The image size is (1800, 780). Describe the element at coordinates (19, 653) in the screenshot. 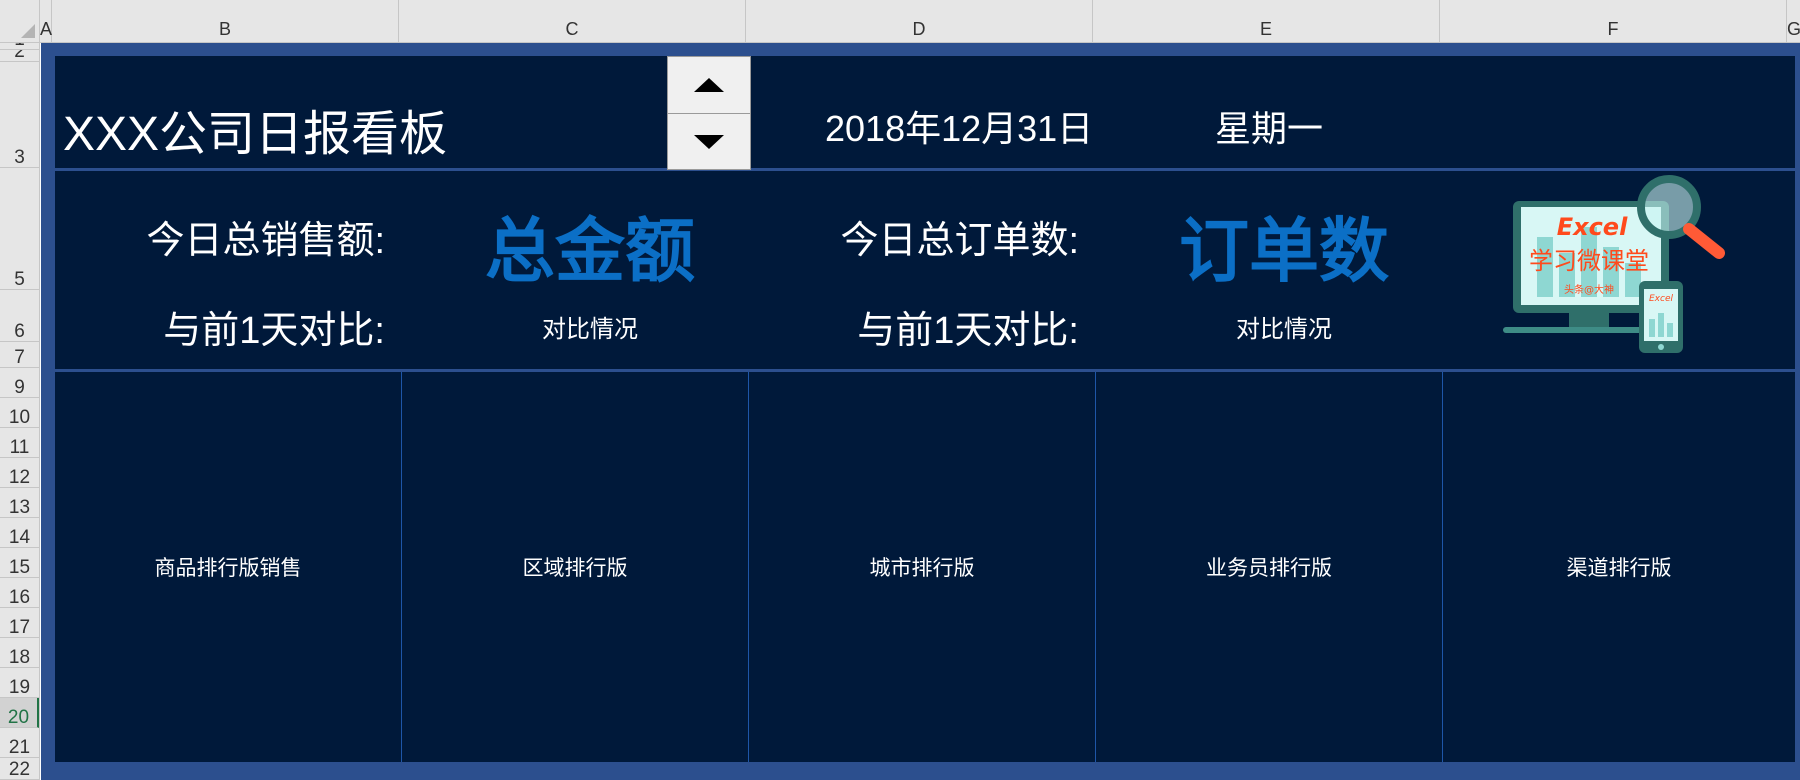

I see `row-header: 18` at that location.